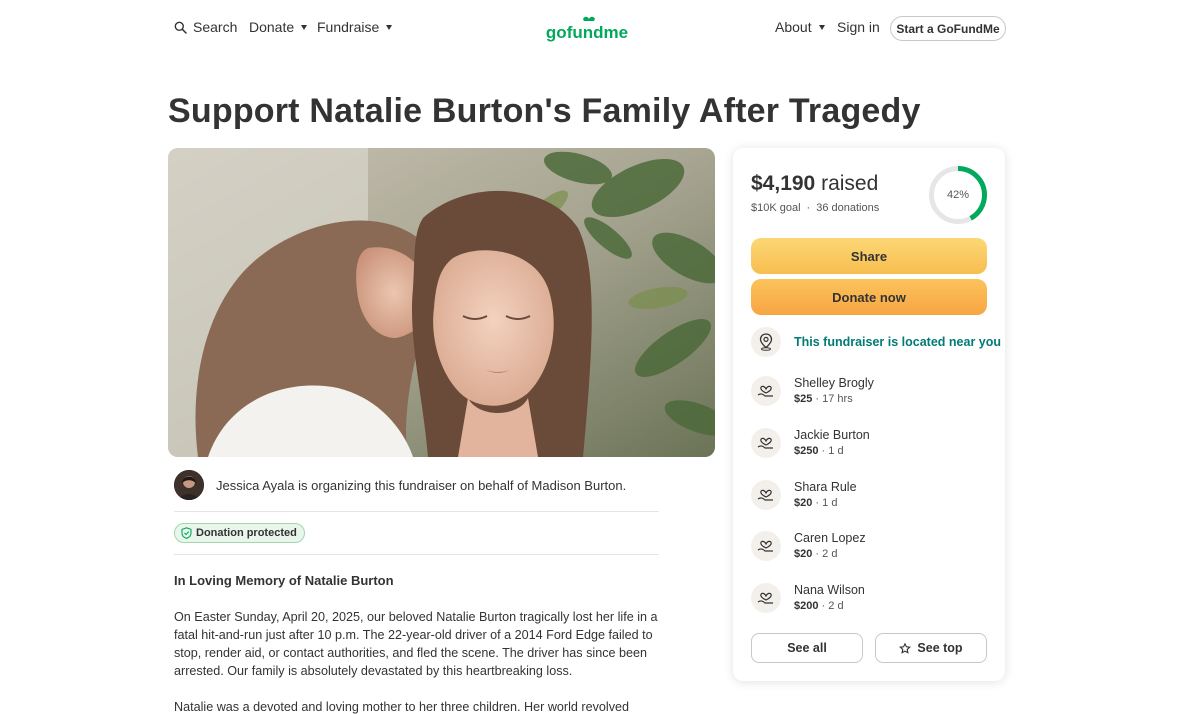 This screenshot has height=714, width=1200. What do you see at coordinates (783, 183) in the screenshot?
I see `amount-raised-value: $4,190` at bounding box center [783, 183].